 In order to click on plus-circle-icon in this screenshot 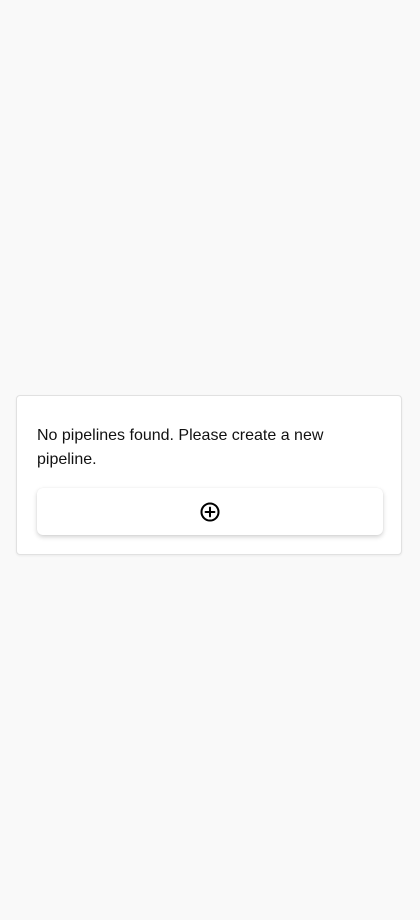, I will do `click(210, 511)`.